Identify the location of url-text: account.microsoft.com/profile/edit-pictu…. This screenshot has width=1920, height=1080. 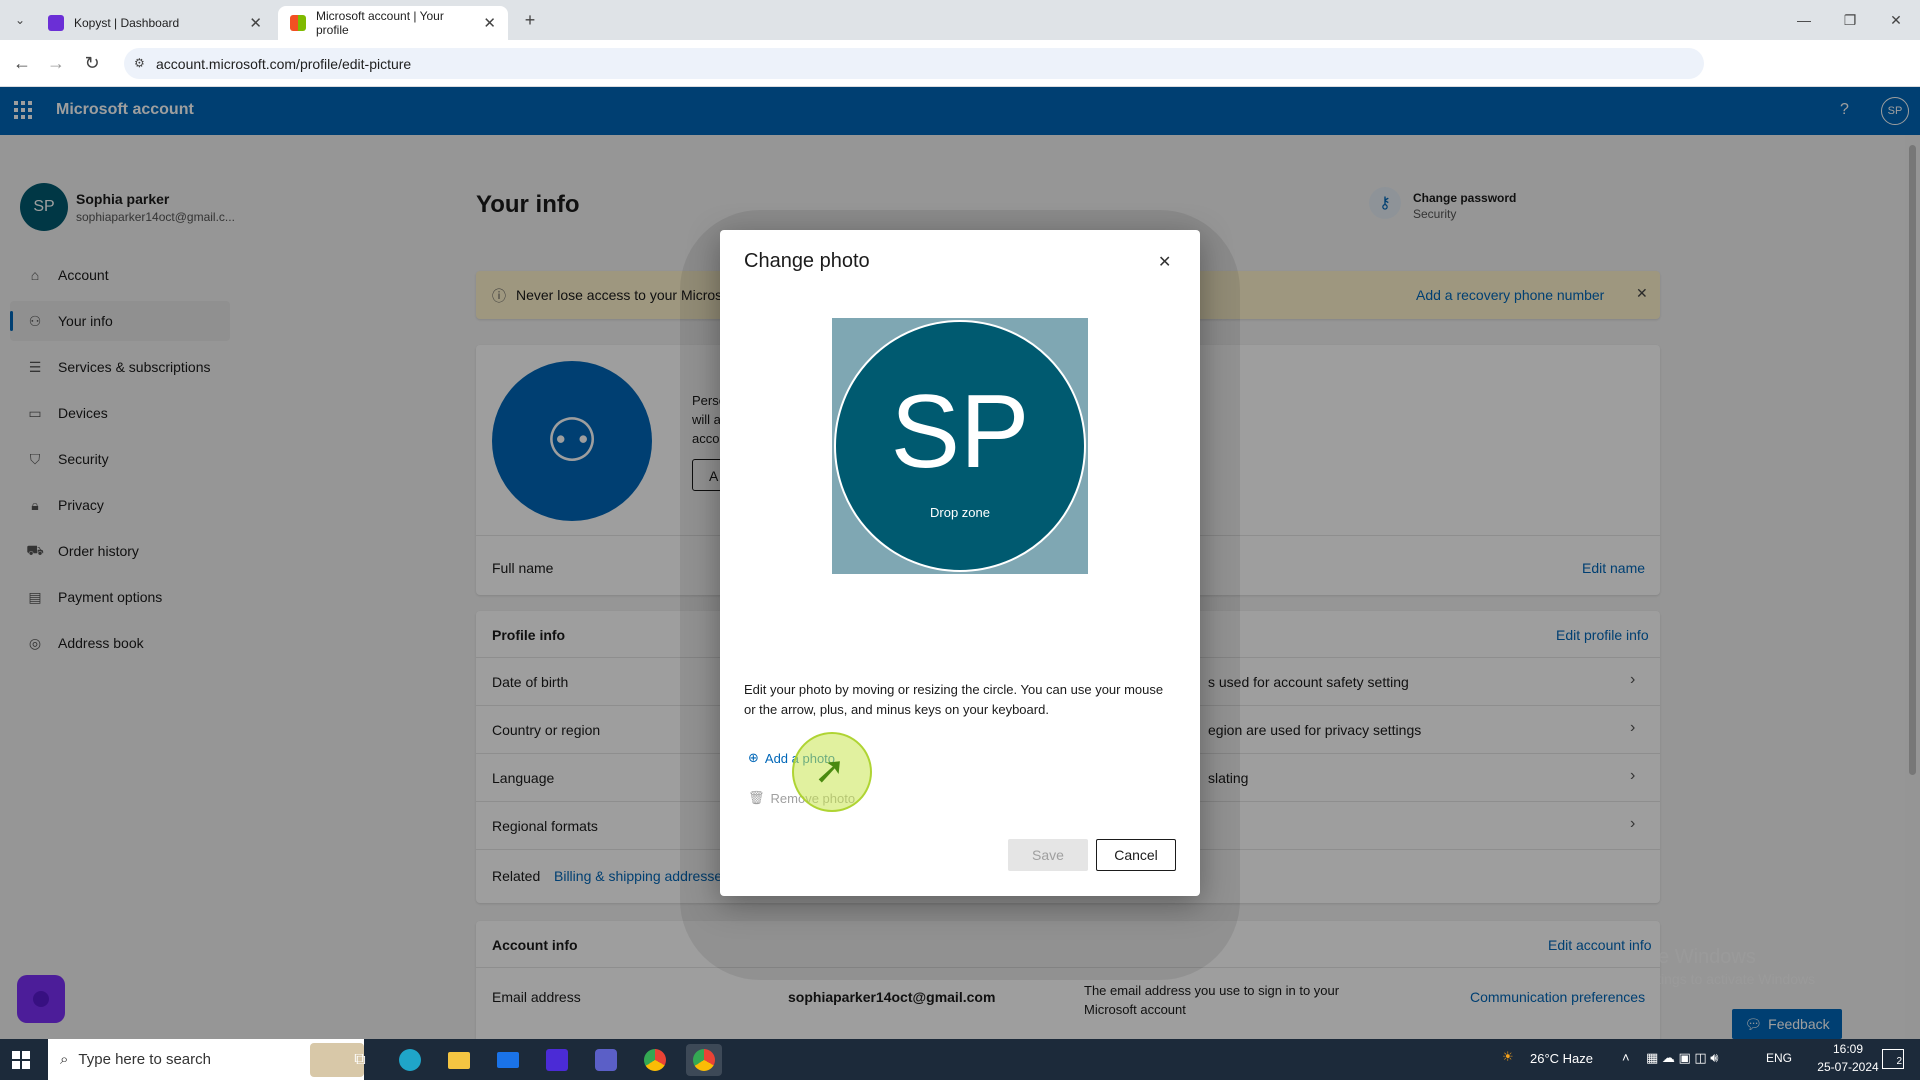
(284, 63).